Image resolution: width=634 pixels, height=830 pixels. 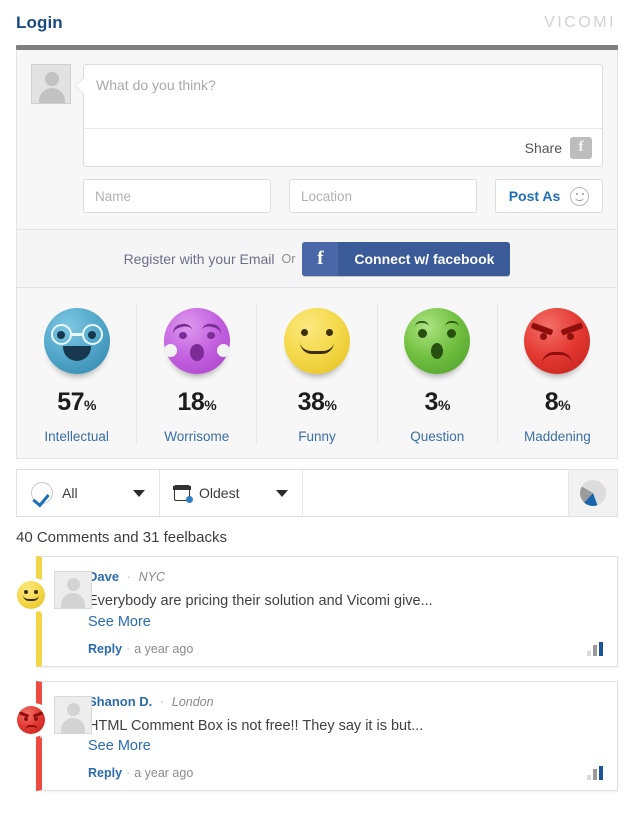 I want to click on avatar-head-shape, so click(x=52, y=79).